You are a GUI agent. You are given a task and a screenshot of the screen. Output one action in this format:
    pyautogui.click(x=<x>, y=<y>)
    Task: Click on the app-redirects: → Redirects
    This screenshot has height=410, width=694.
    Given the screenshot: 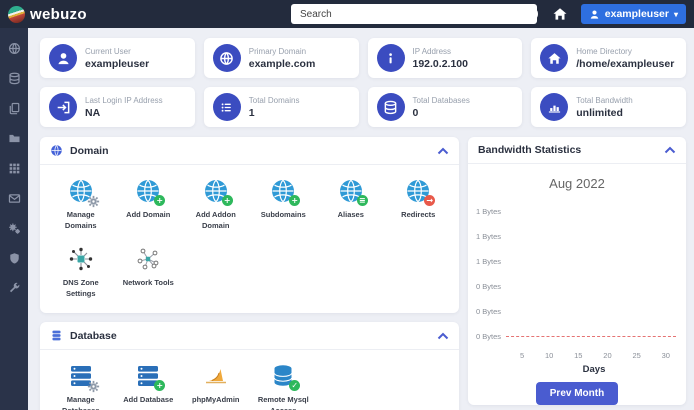 What is the action you would take?
    pyautogui.click(x=419, y=204)
    